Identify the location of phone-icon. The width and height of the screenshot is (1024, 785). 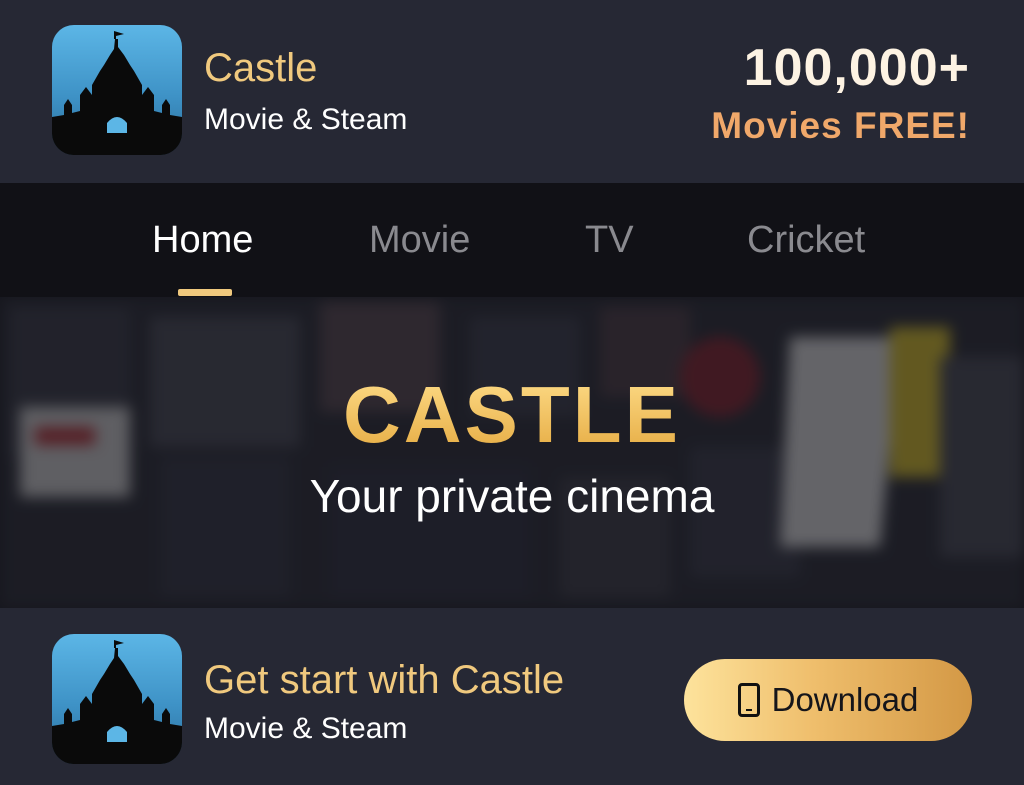
(748, 700).